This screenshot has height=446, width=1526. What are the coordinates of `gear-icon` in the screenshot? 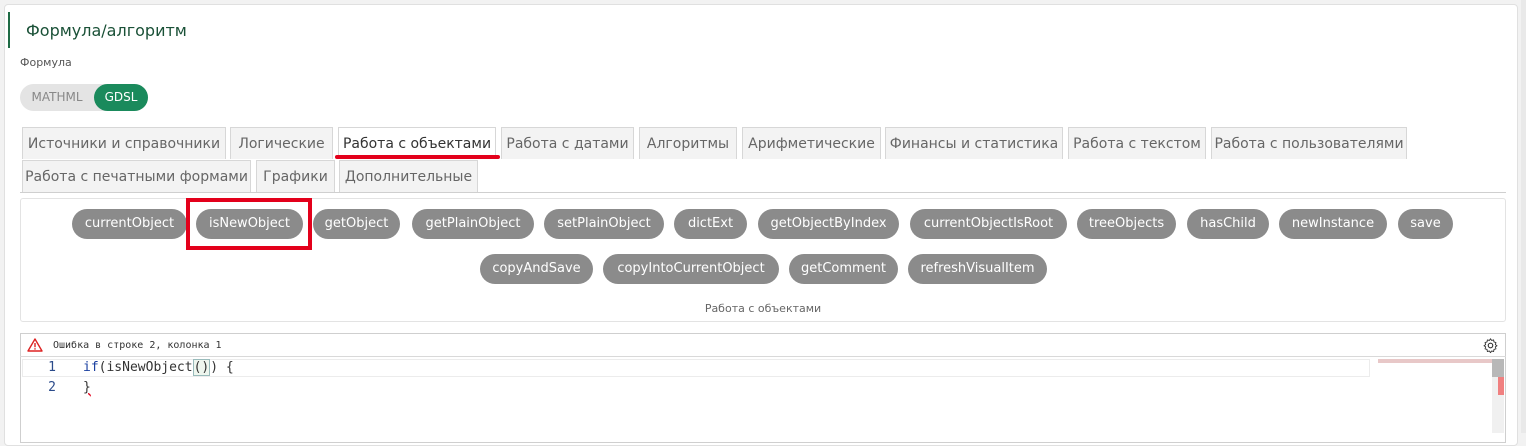 It's located at (1490, 345).